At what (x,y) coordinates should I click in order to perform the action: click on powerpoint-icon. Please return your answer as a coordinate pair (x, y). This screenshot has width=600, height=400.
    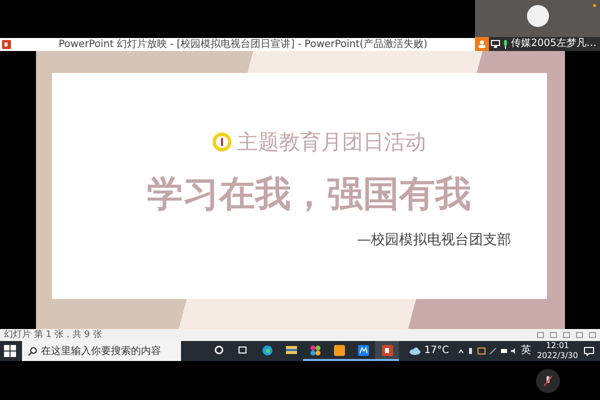
    Looking at the image, I should click on (387, 350).